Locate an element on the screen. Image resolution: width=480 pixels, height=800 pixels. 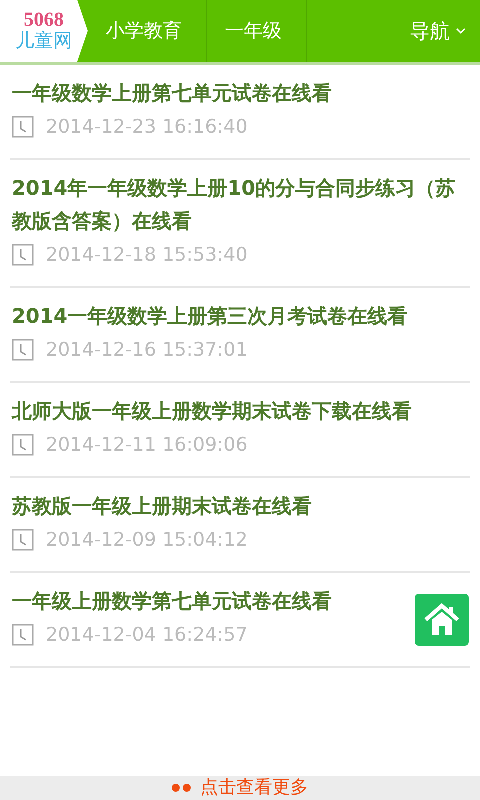
logo-name: 儿童网 is located at coordinates (44, 41).